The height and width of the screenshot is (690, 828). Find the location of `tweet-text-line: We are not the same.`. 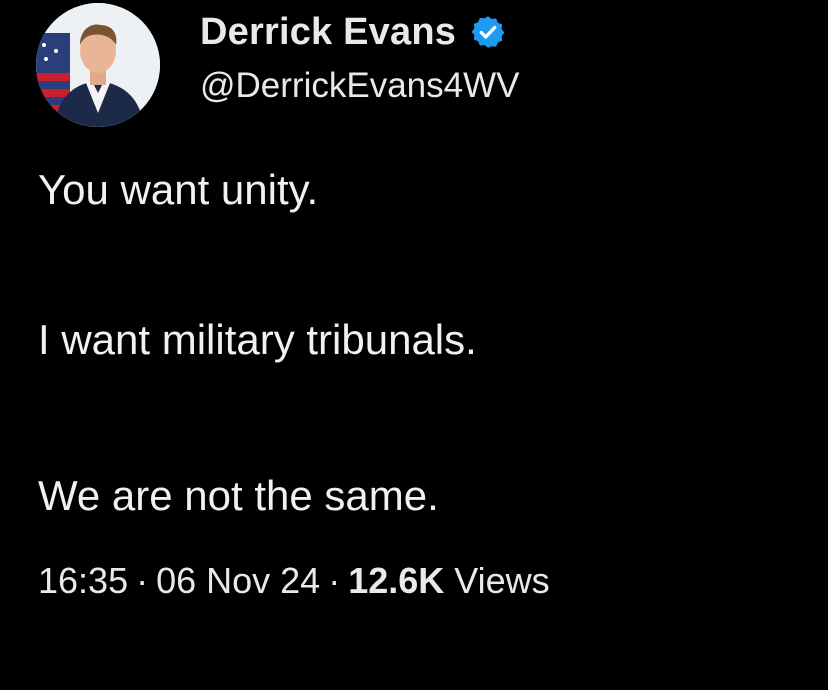

tweet-text-line: We are not the same. is located at coordinates (238, 495).